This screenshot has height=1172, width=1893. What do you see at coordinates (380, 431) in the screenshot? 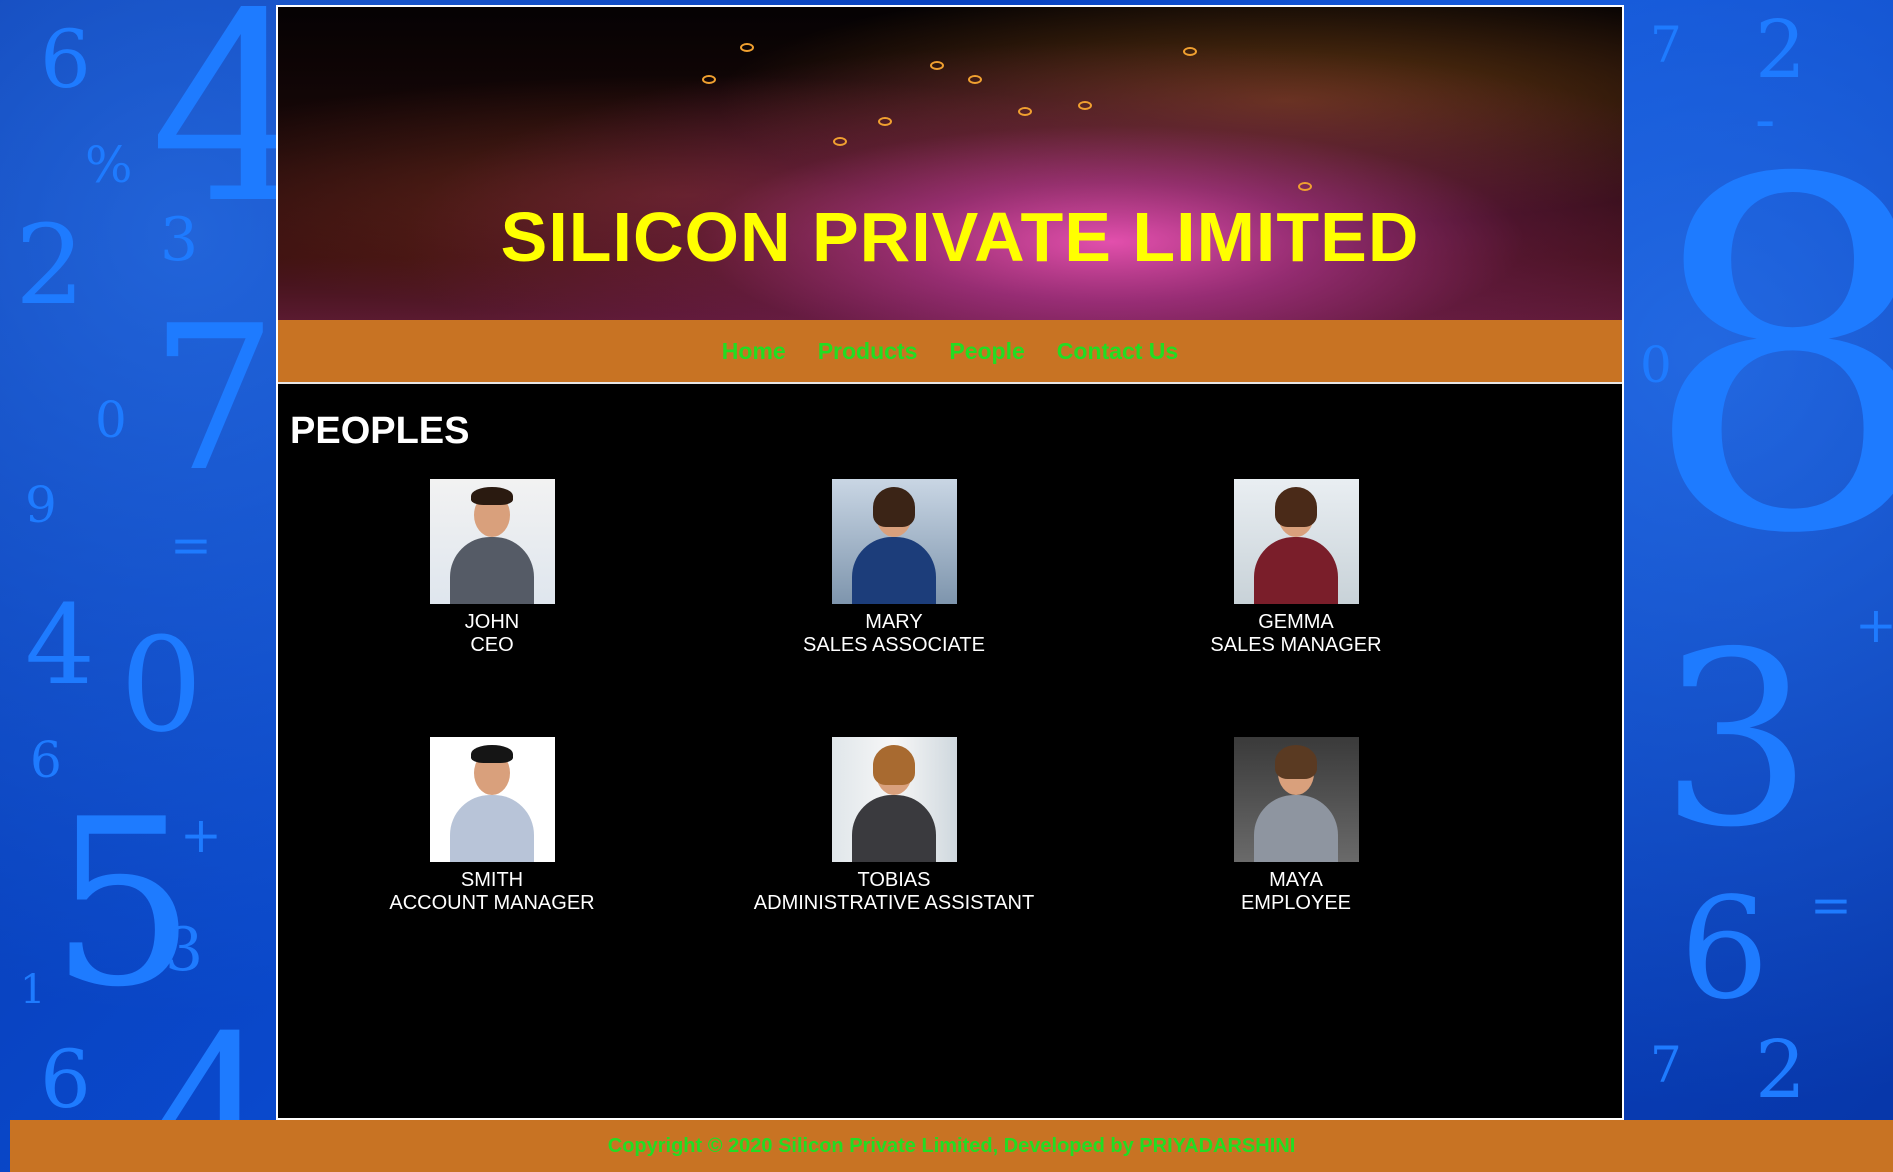
I see `section-title: PEOPLES` at bounding box center [380, 431].